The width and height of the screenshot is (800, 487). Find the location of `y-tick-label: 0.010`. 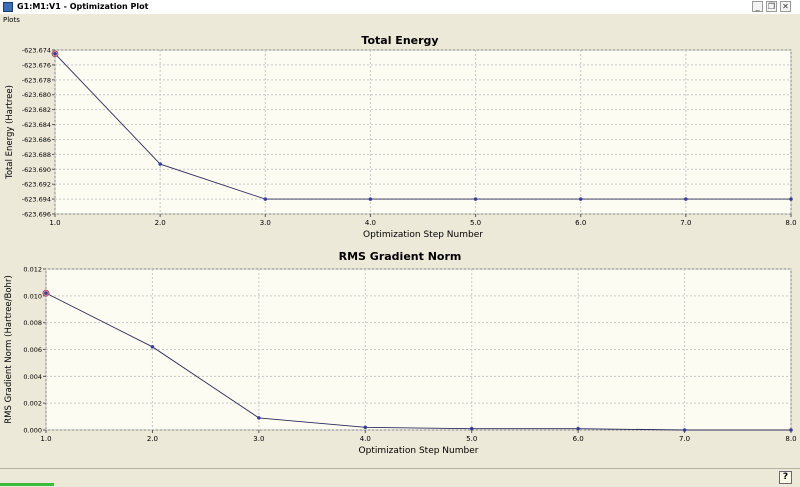

y-tick-label: 0.010 is located at coordinates (32, 296).